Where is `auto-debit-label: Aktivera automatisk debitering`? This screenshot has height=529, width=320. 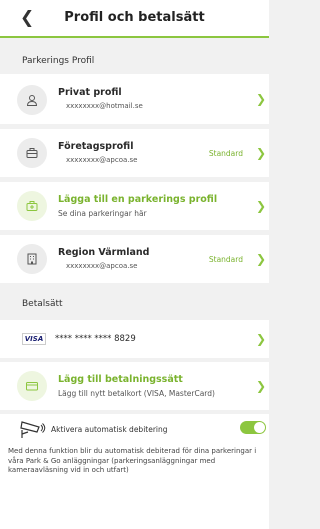 auto-debit-label: Aktivera automatisk debitering is located at coordinates (109, 429).